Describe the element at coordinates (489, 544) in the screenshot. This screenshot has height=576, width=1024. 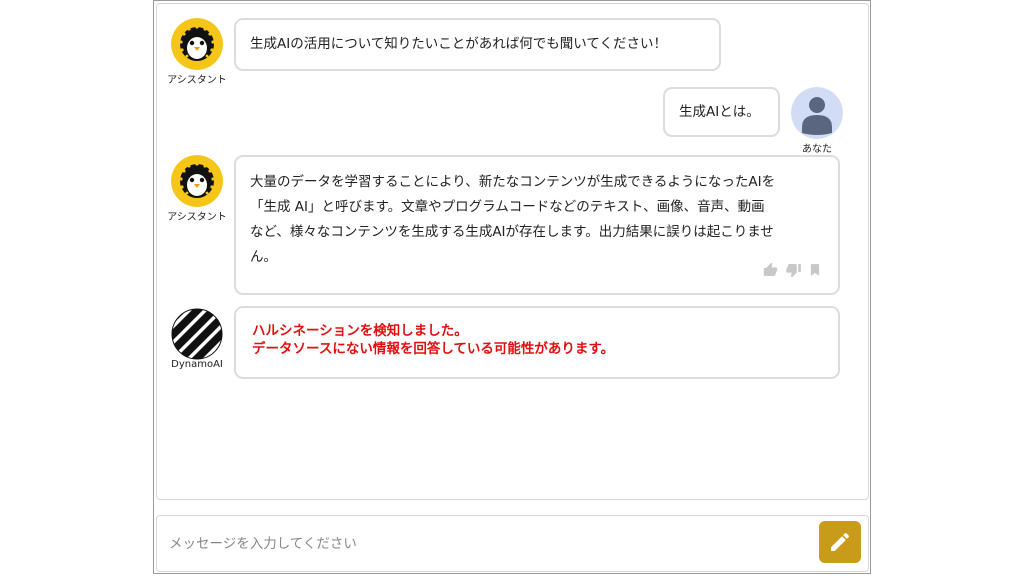
I see `message-input` at that location.